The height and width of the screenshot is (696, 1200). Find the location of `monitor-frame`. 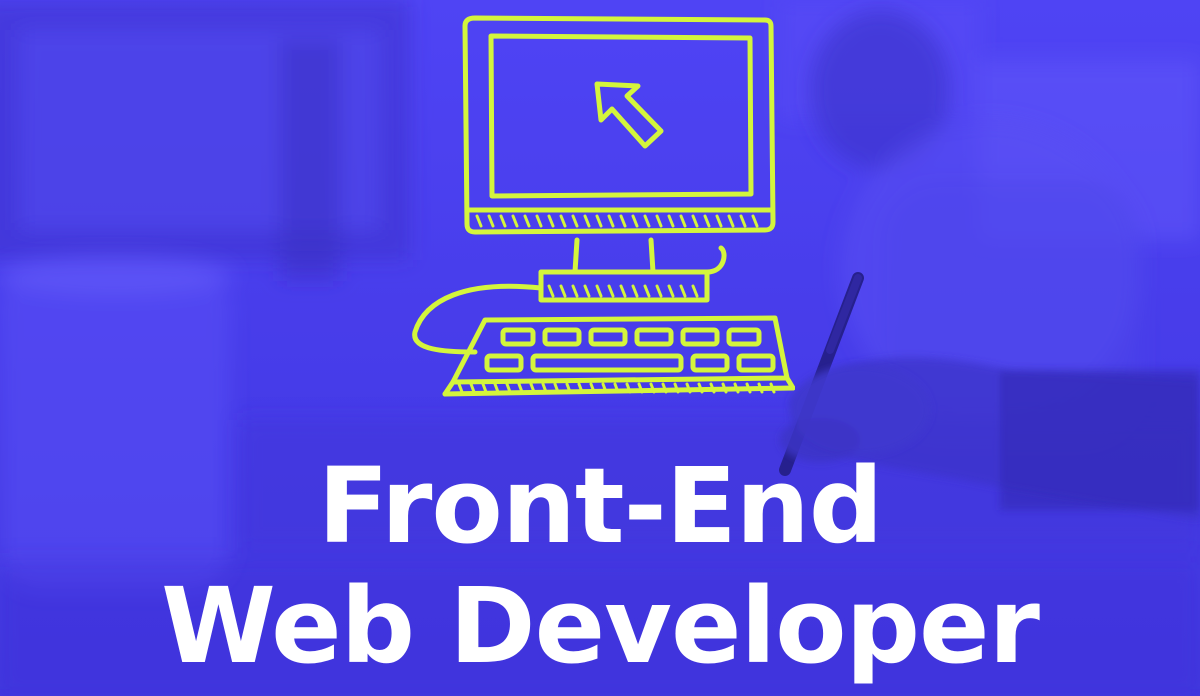

monitor-frame is located at coordinates (619, 125).